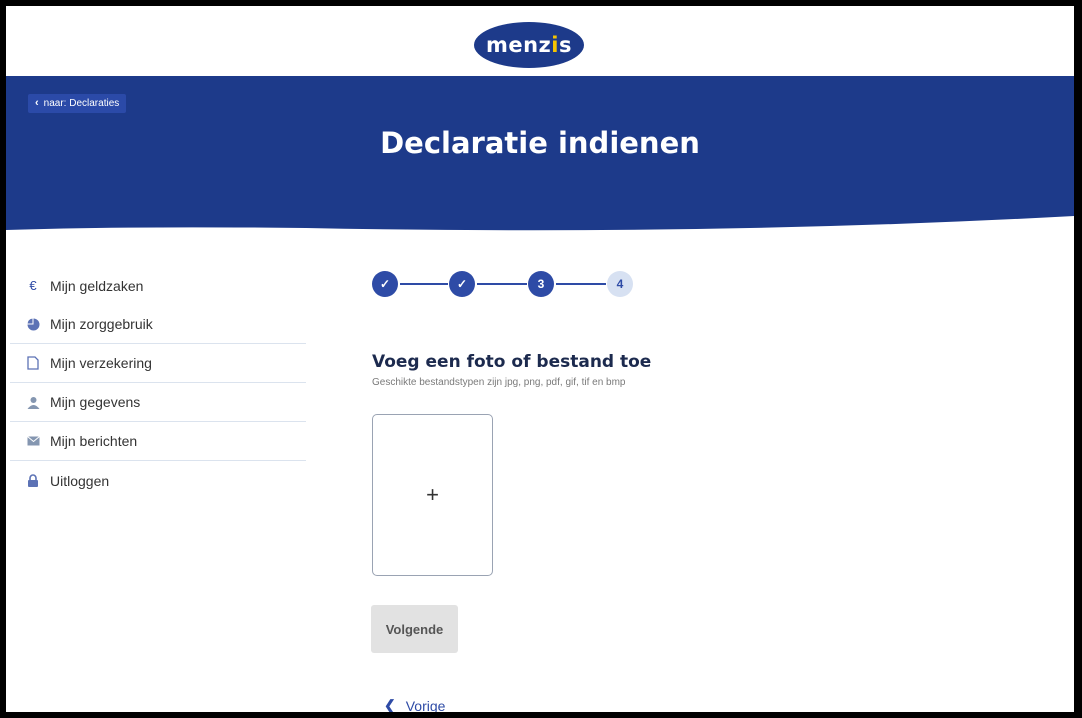 This screenshot has height=718, width=1082. I want to click on back-to-declaraties-button: ‹ naar: Declaraties, so click(77, 103).